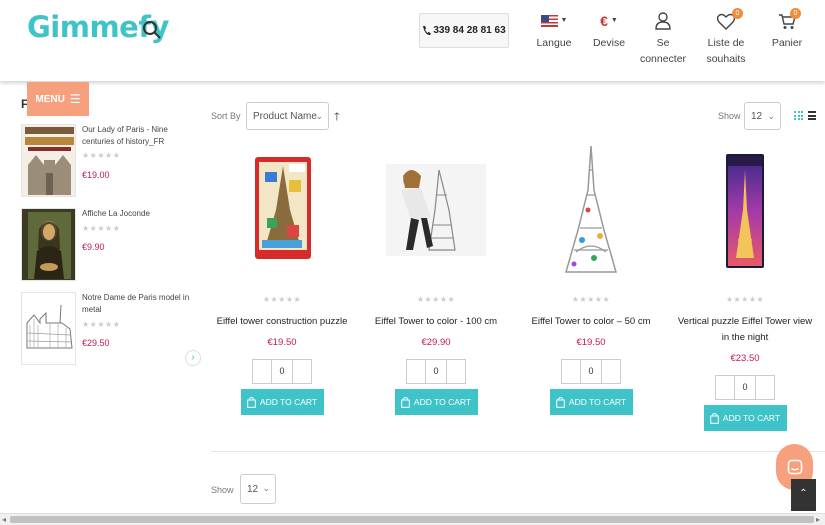  What do you see at coordinates (93, 247) in the screenshot?
I see `sidebar-product-price: €9.90` at bounding box center [93, 247].